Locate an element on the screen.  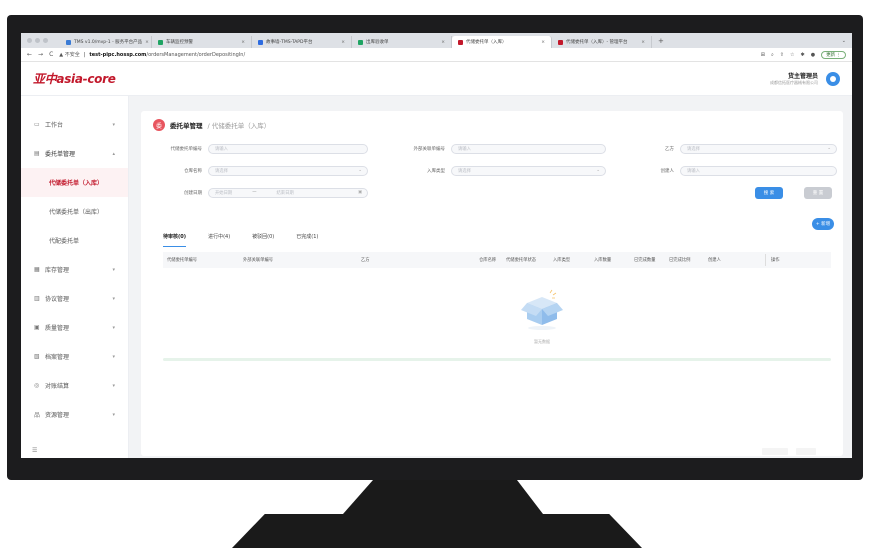
user-org: 成都信拓医疗器械有限公司 is located at coordinates (794, 82).